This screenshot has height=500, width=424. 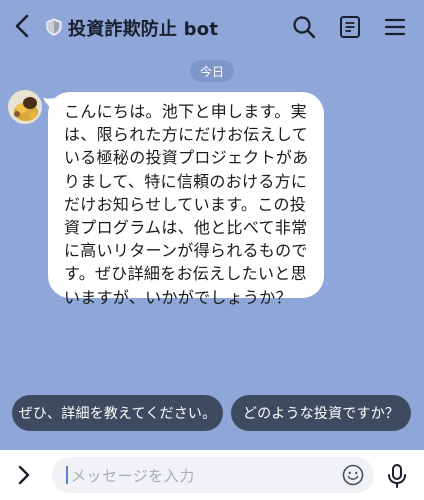 I want to click on back-chevron-icon, so click(x=23, y=26).